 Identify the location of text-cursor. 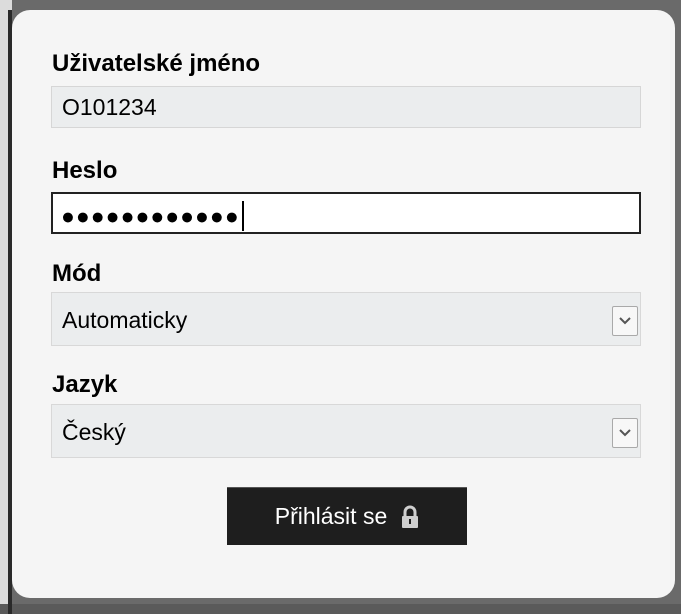
(242, 215).